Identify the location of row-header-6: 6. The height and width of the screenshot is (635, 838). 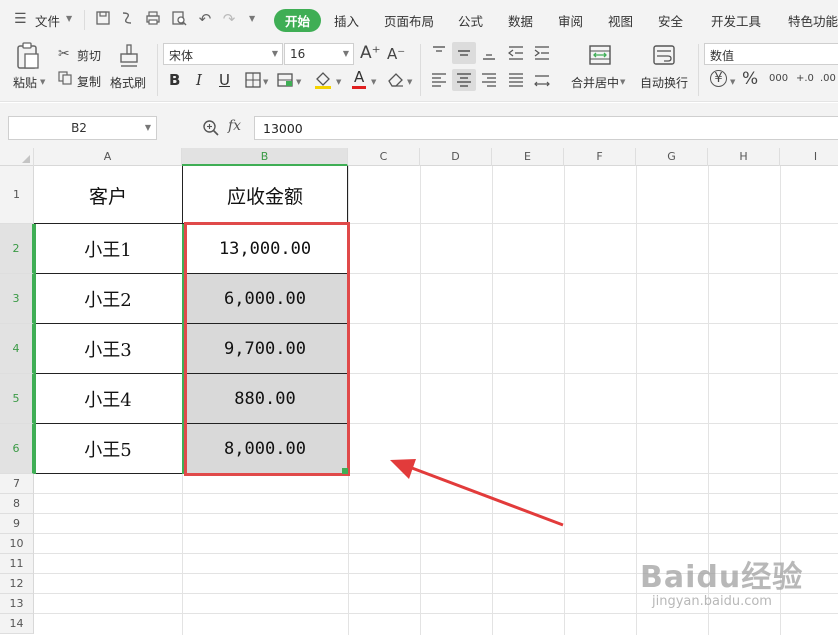
(17, 449).